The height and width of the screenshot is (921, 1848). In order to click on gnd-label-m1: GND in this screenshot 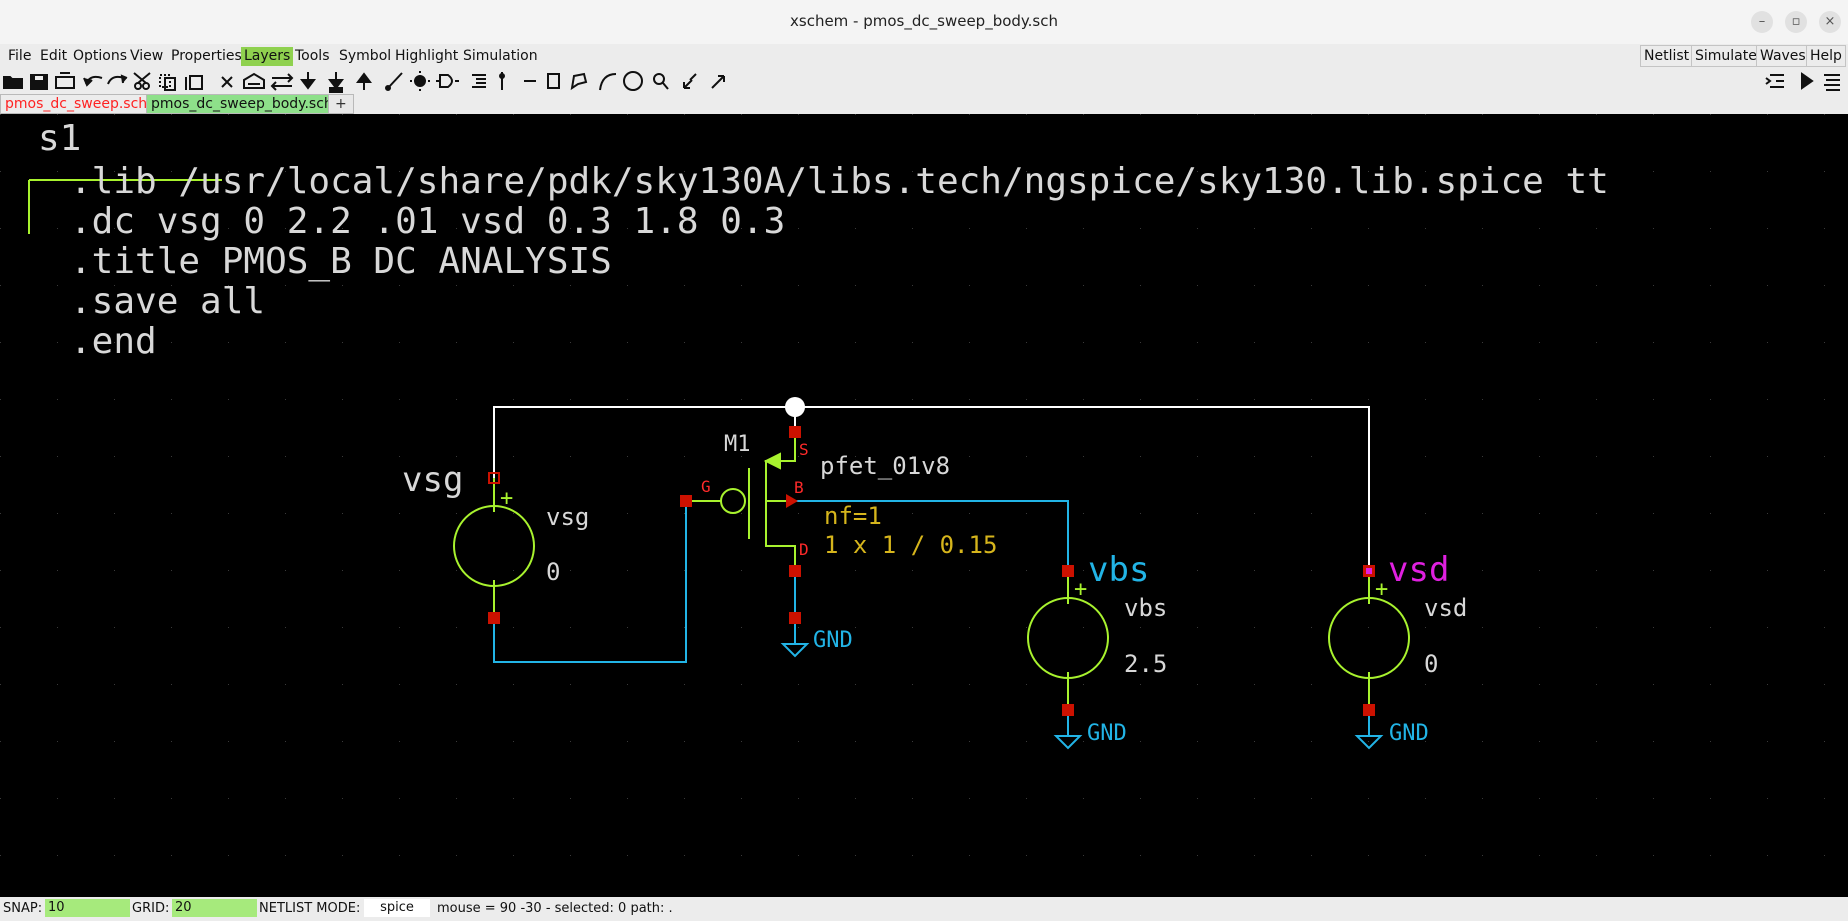, I will do `click(833, 640)`.